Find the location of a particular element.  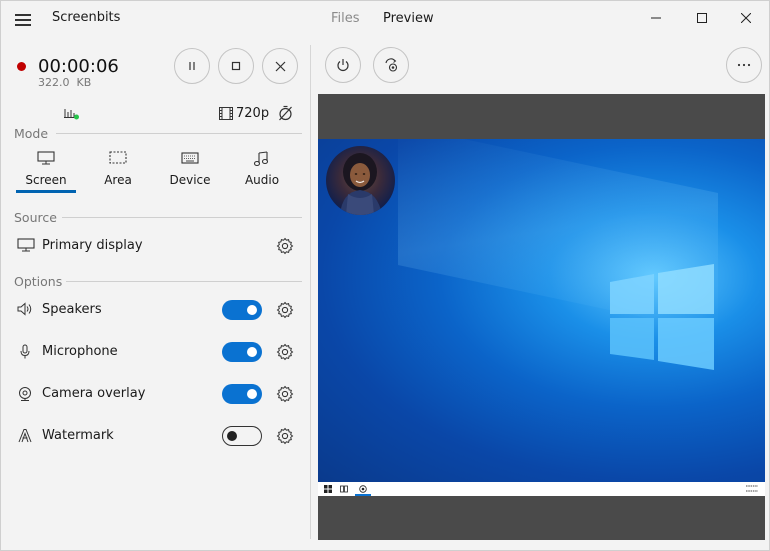

stop-button is located at coordinates (236, 66).